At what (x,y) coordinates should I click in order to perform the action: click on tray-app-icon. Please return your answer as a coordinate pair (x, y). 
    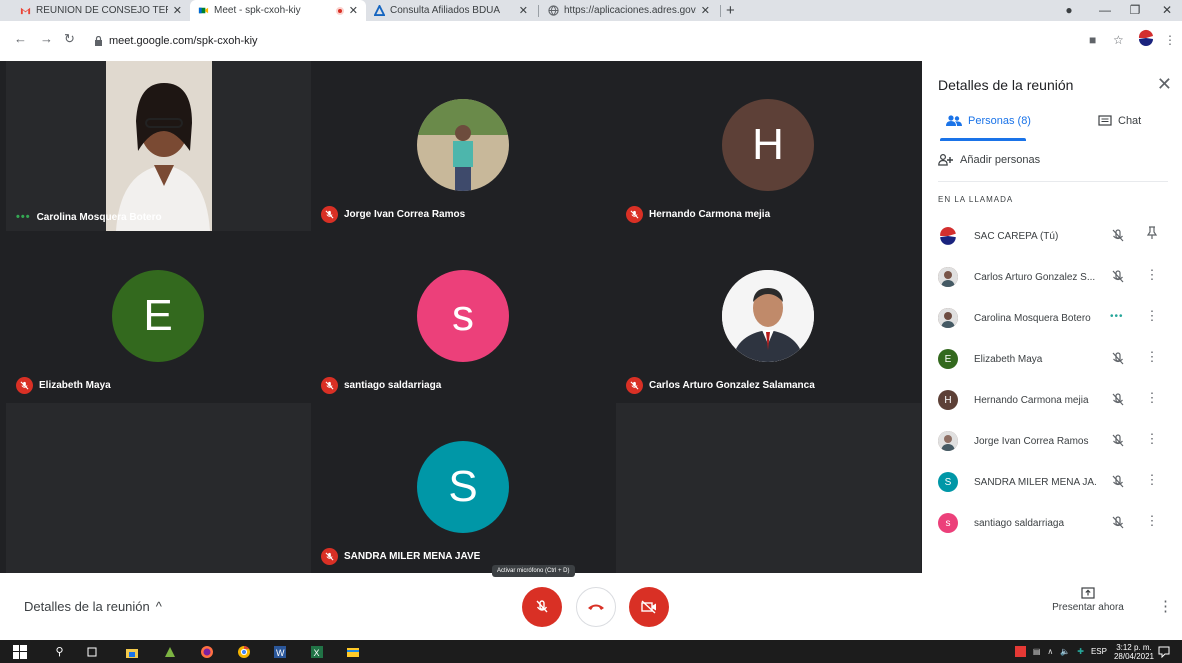
    Looking at the image, I should click on (1020, 651).